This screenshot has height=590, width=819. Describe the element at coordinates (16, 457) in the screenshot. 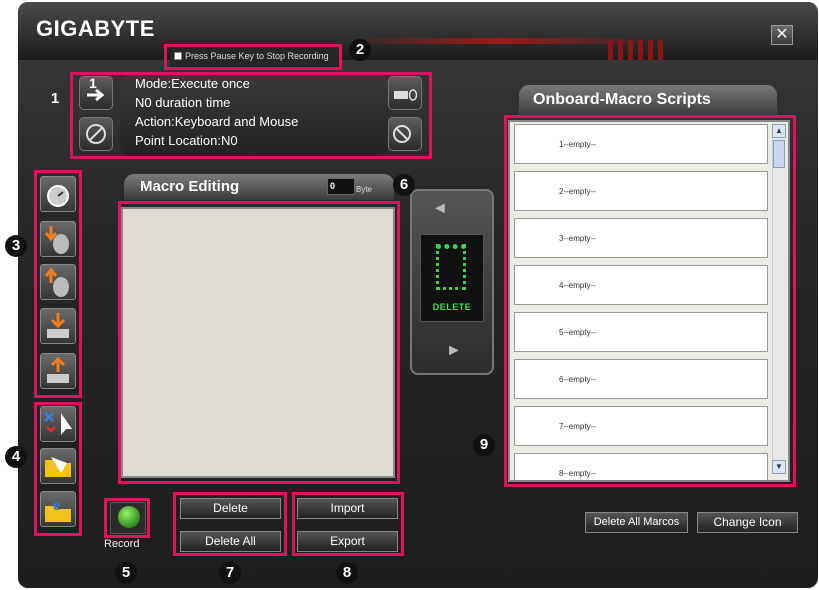

I see `callout-number-4: 4` at that location.